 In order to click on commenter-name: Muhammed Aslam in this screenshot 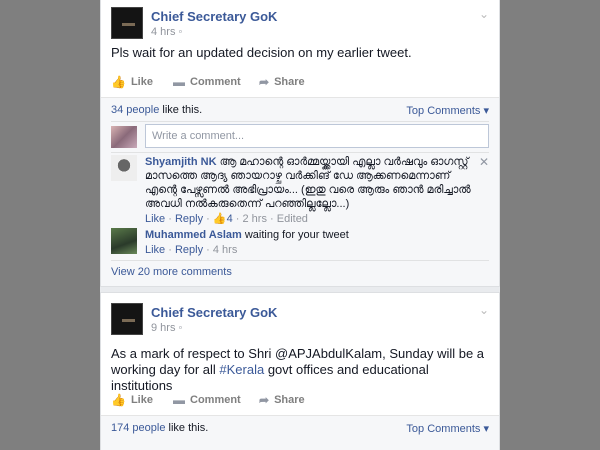, I will do `click(193, 235)`.